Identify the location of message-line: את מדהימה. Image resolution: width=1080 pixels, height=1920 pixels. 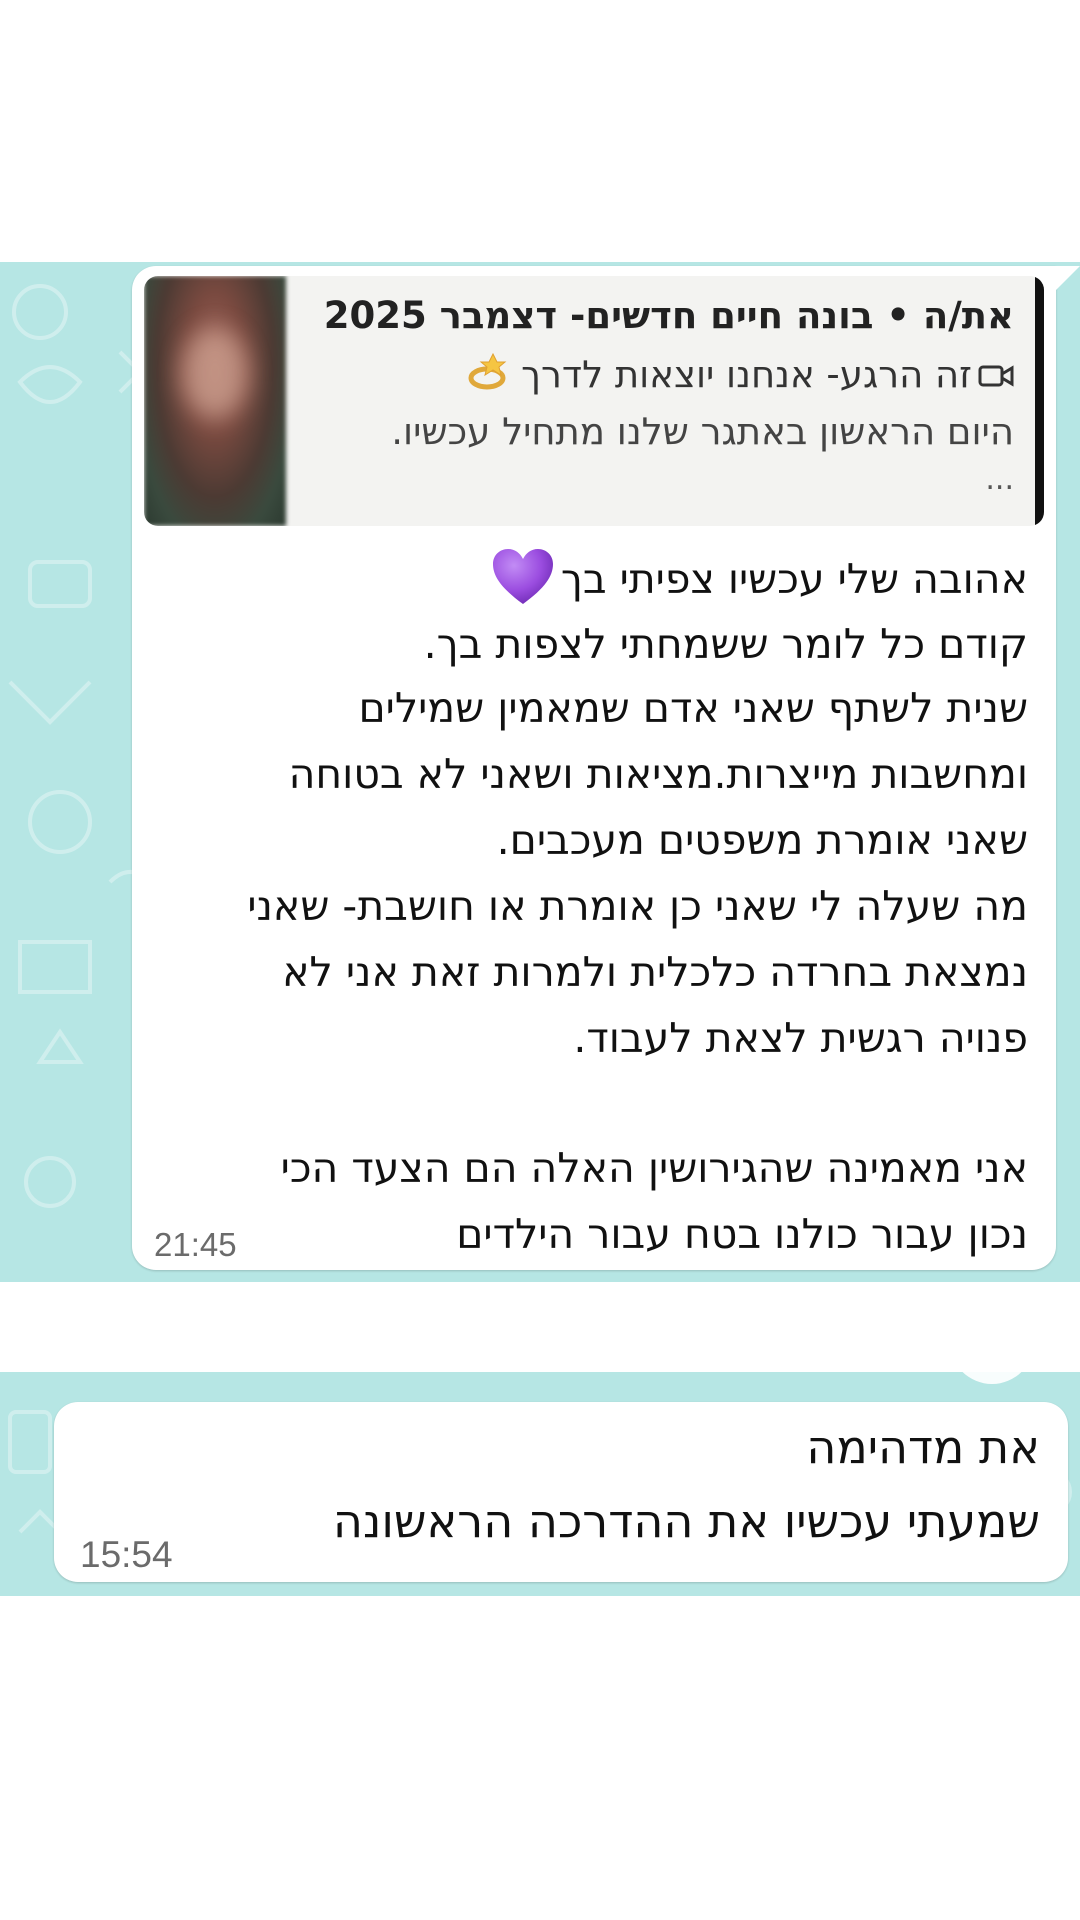
(923, 1447).